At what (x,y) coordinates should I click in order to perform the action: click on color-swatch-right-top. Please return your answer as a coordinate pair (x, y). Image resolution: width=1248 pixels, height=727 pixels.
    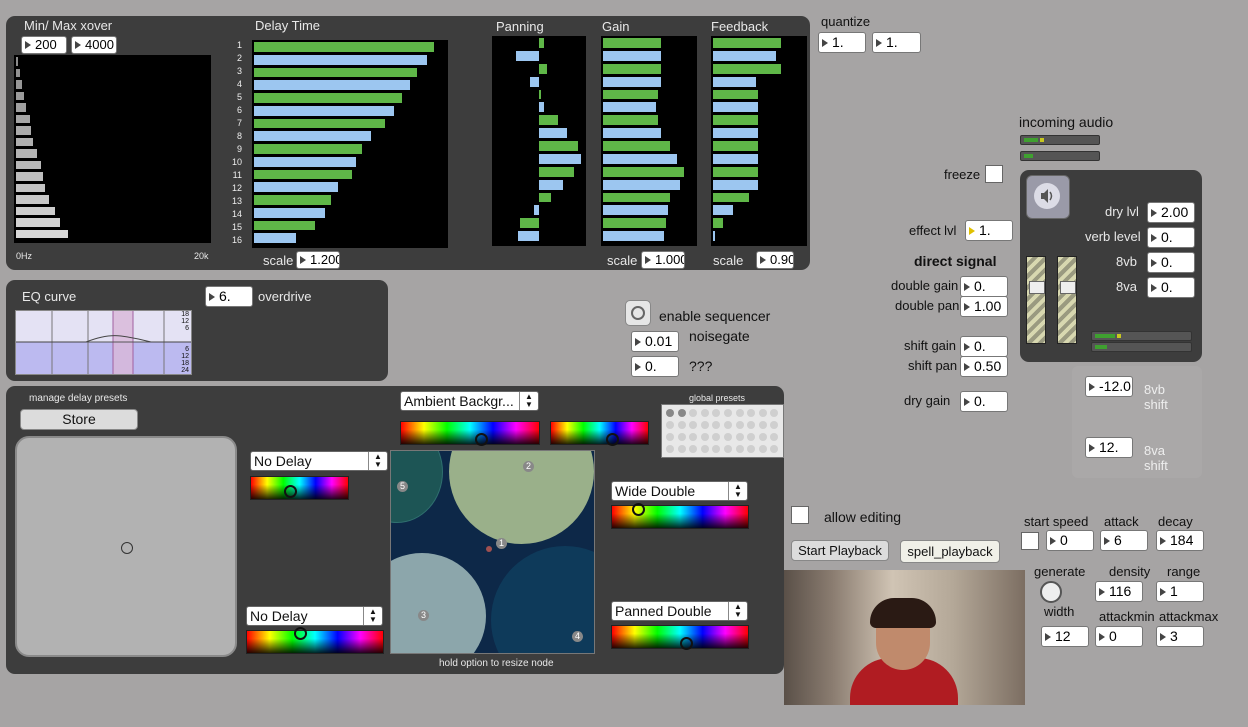
    Looking at the image, I should click on (680, 516).